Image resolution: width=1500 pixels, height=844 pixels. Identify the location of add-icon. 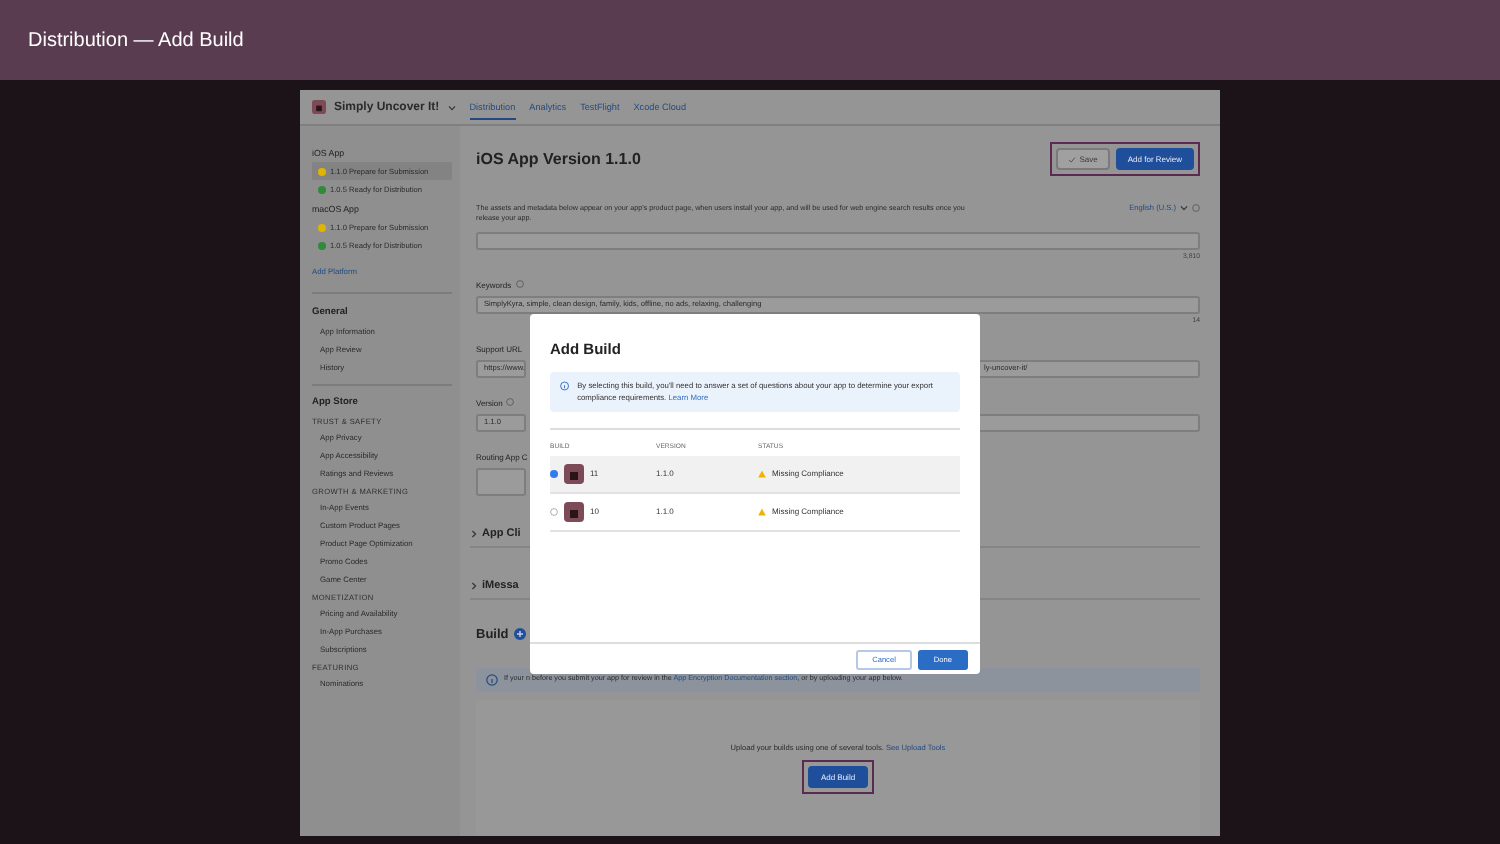
(520, 634).